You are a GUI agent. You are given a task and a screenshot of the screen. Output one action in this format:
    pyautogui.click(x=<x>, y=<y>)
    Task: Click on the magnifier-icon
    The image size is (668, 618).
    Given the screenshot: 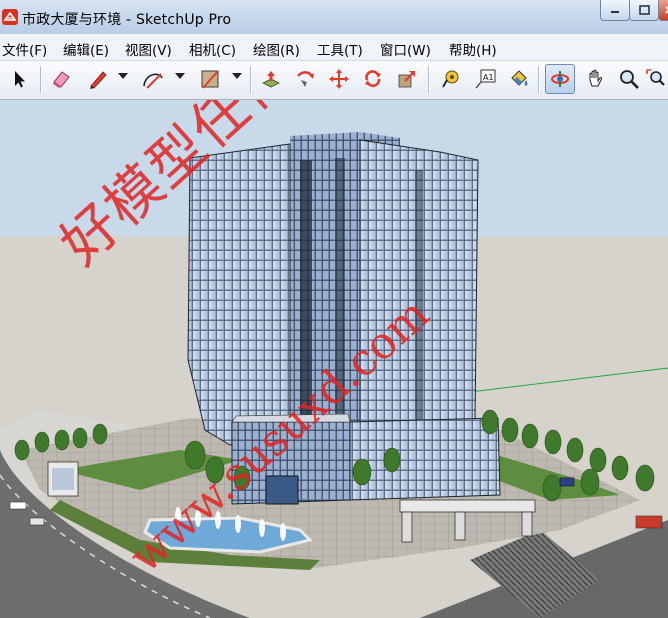 What is the action you would take?
    pyautogui.click(x=629, y=79)
    